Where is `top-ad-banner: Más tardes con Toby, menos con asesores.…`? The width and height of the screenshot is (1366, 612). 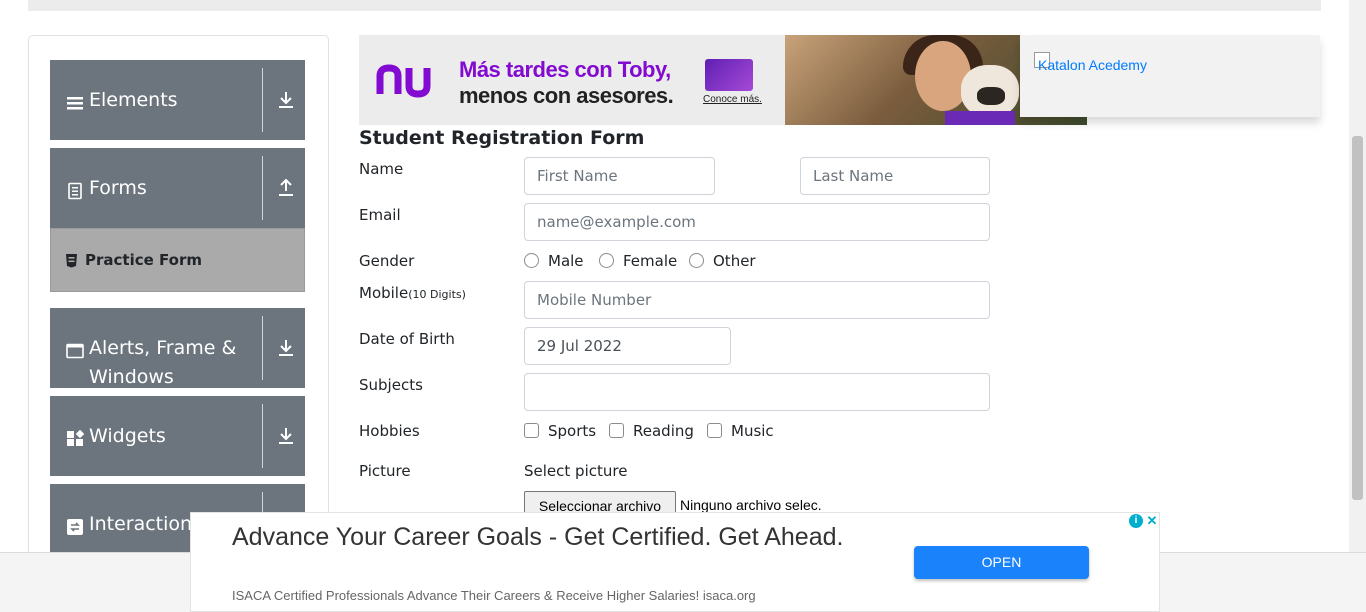
top-ad-banner: Más tardes con Toby, menos con asesores.… is located at coordinates (723, 80).